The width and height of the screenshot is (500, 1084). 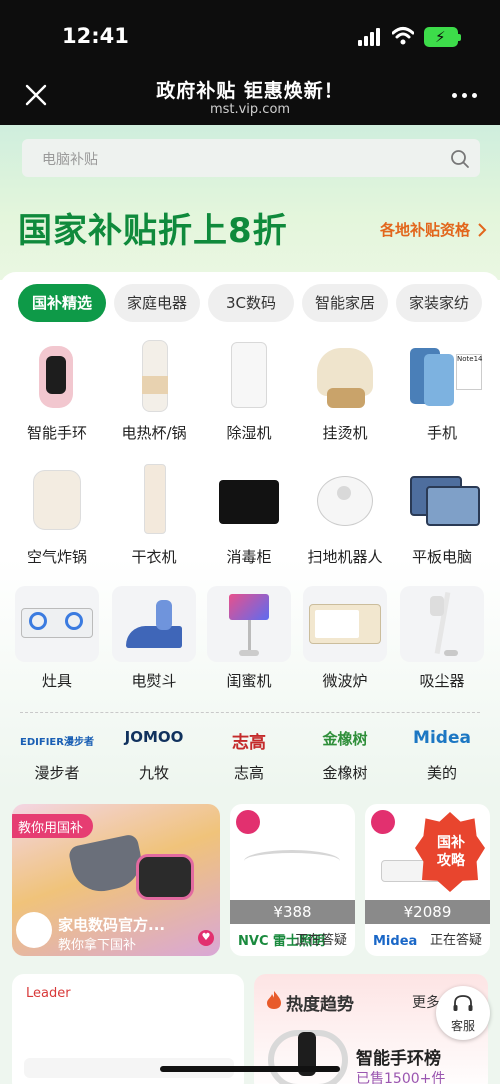 What do you see at coordinates (249, 681) in the screenshot?
I see `category-label: 闺蜜机` at bounding box center [249, 681].